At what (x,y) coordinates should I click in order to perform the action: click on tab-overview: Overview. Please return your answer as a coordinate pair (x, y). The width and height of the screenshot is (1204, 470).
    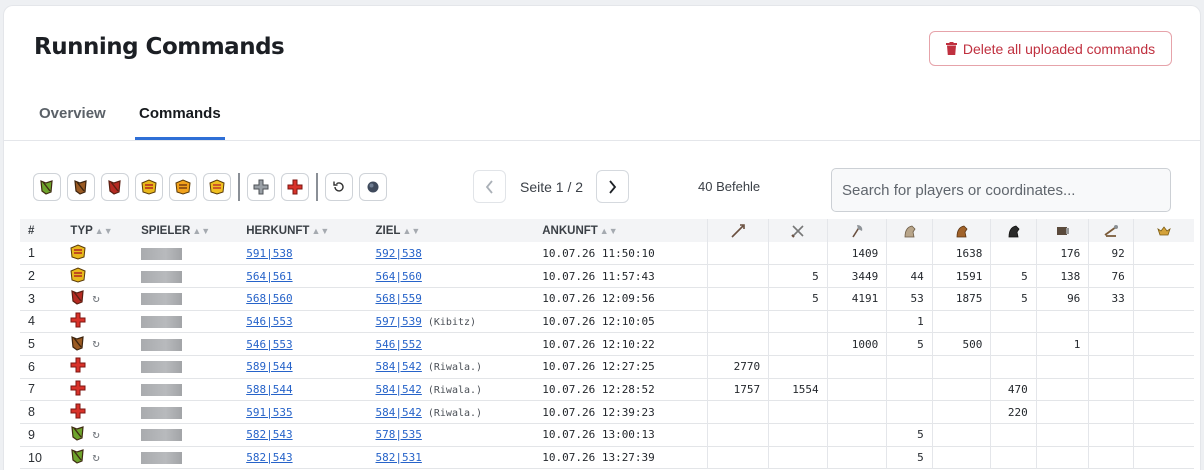
    Looking at the image, I should click on (72, 115).